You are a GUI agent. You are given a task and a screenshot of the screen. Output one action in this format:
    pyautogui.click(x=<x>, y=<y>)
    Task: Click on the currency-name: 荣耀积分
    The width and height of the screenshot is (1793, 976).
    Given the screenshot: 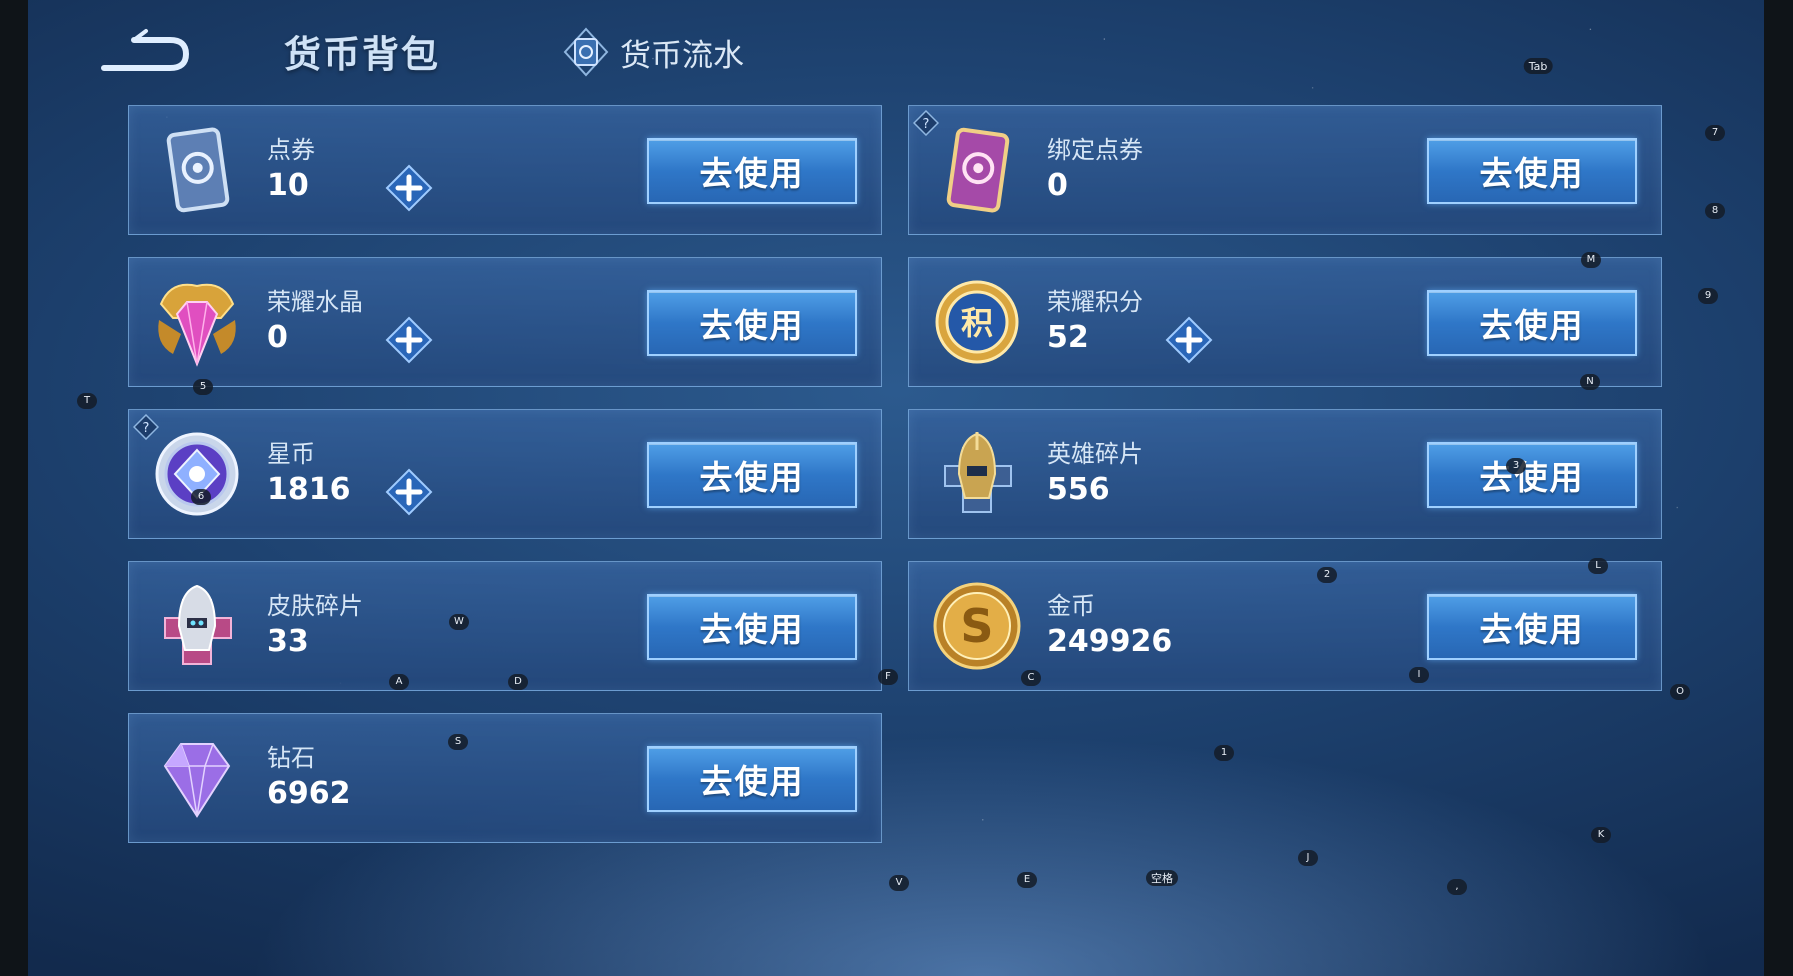 What is the action you would take?
    pyautogui.click(x=1095, y=302)
    